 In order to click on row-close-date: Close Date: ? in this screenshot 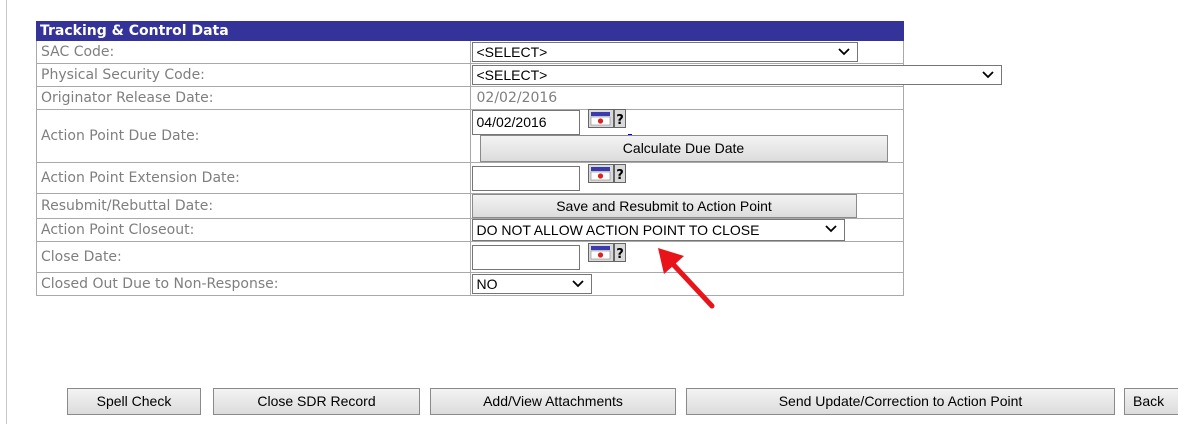, I will do `click(470, 257)`.